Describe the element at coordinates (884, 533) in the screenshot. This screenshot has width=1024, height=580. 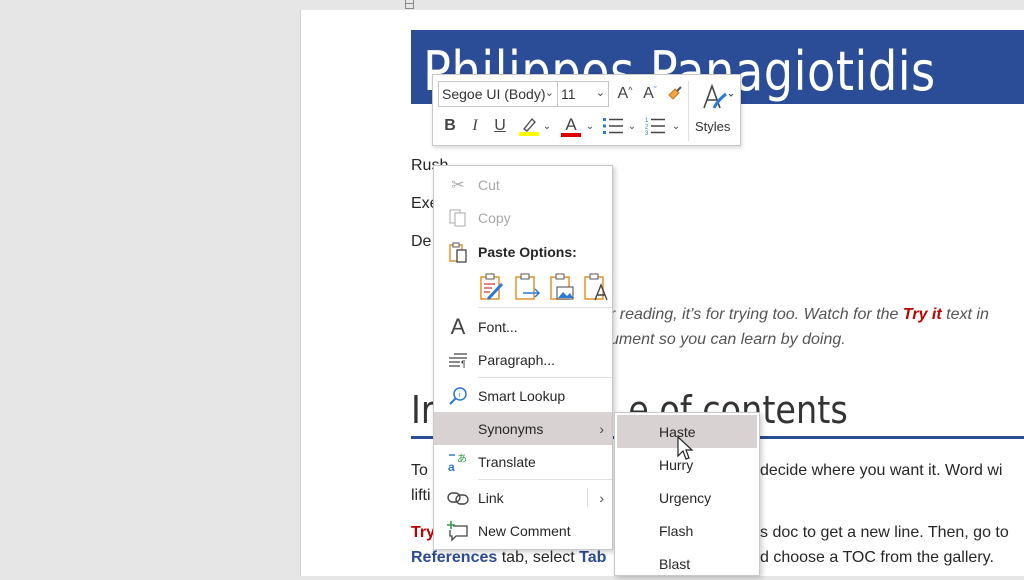
I see `para-3-right: s doc to get a new line. Then, go to` at that location.